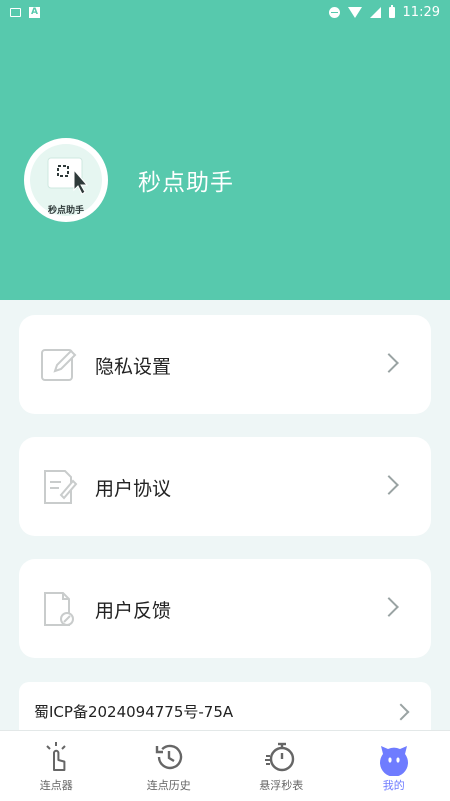 This screenshot has width=450, height=801. I want to click on menu-item-privacy: 隐私设置, so click(225, 364).